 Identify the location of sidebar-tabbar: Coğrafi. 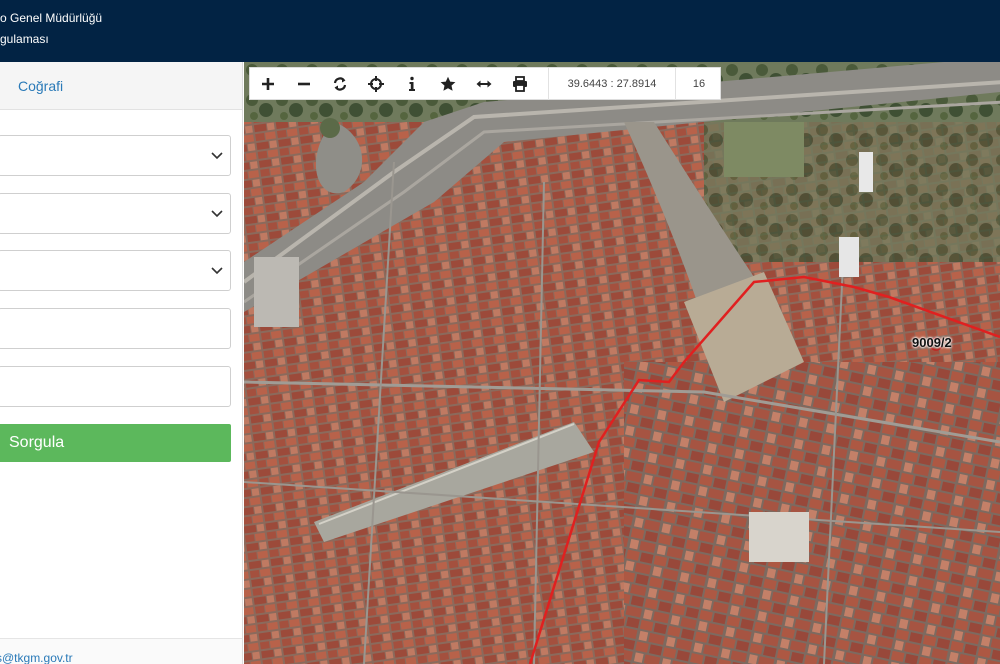
(121, 86).